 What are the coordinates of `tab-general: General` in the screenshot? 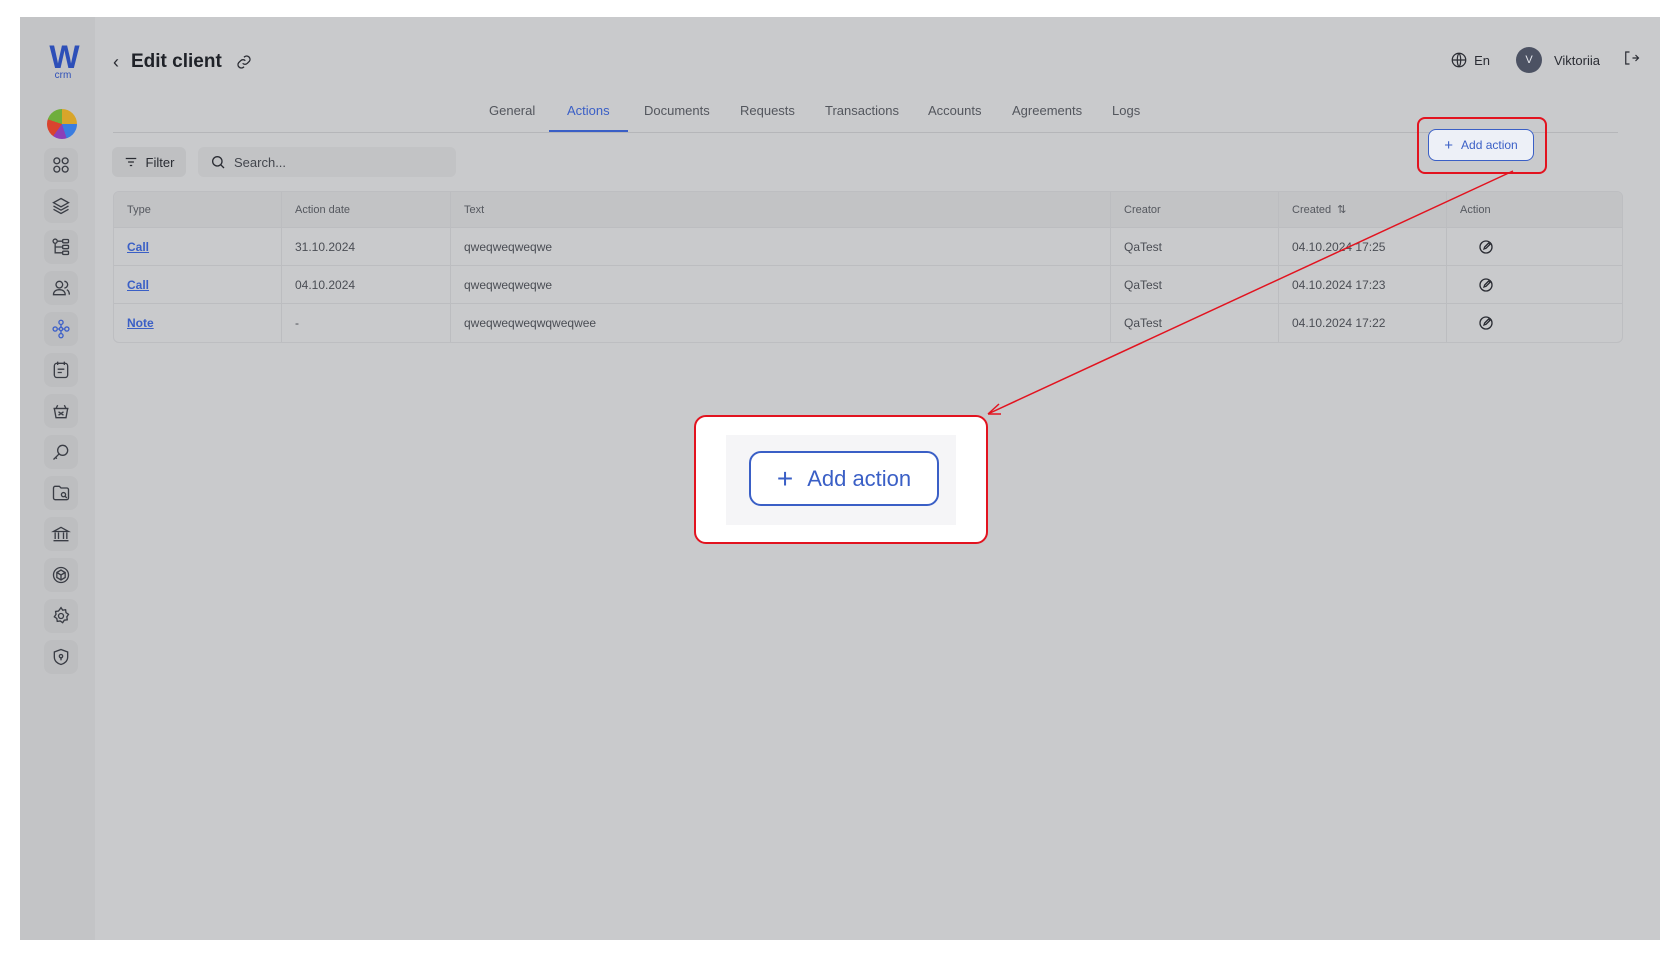 It's located at (512, 117).